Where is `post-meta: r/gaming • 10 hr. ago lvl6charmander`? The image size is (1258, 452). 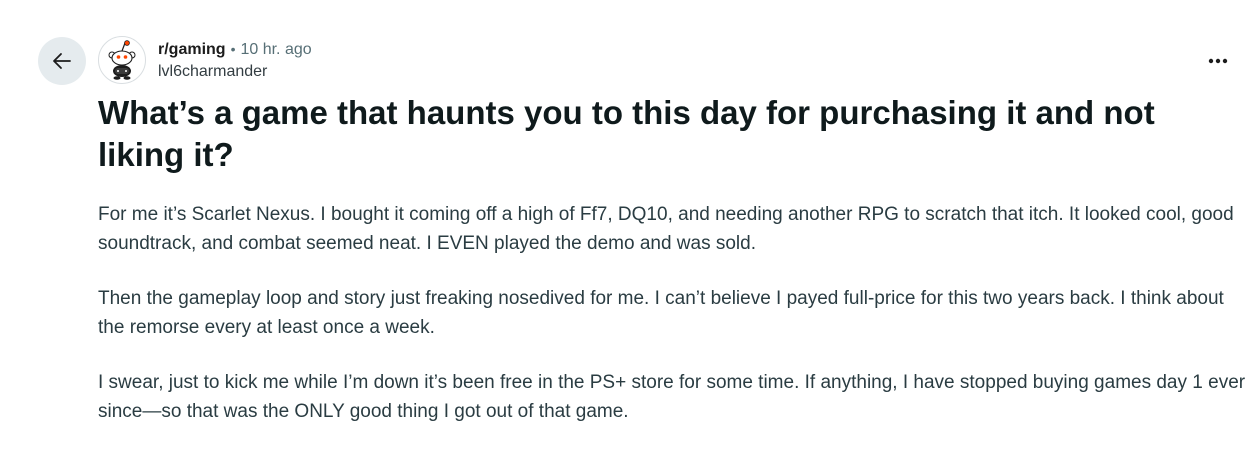
post-meta: r/gaming • 10 hr. ago lvl6charmander is located at coordinates (235, 60).